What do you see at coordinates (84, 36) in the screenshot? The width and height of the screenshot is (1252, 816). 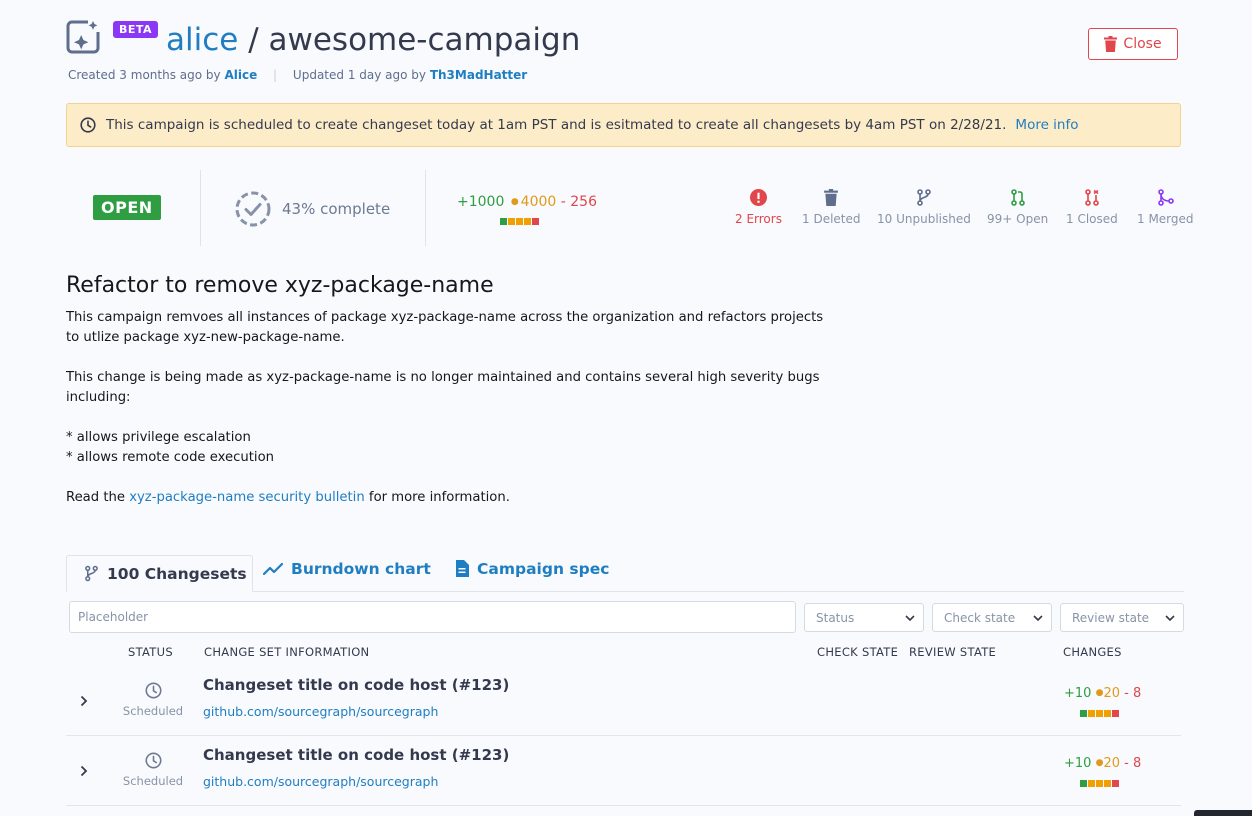 I see `campaign-icon` at bounding box center [84, 36].